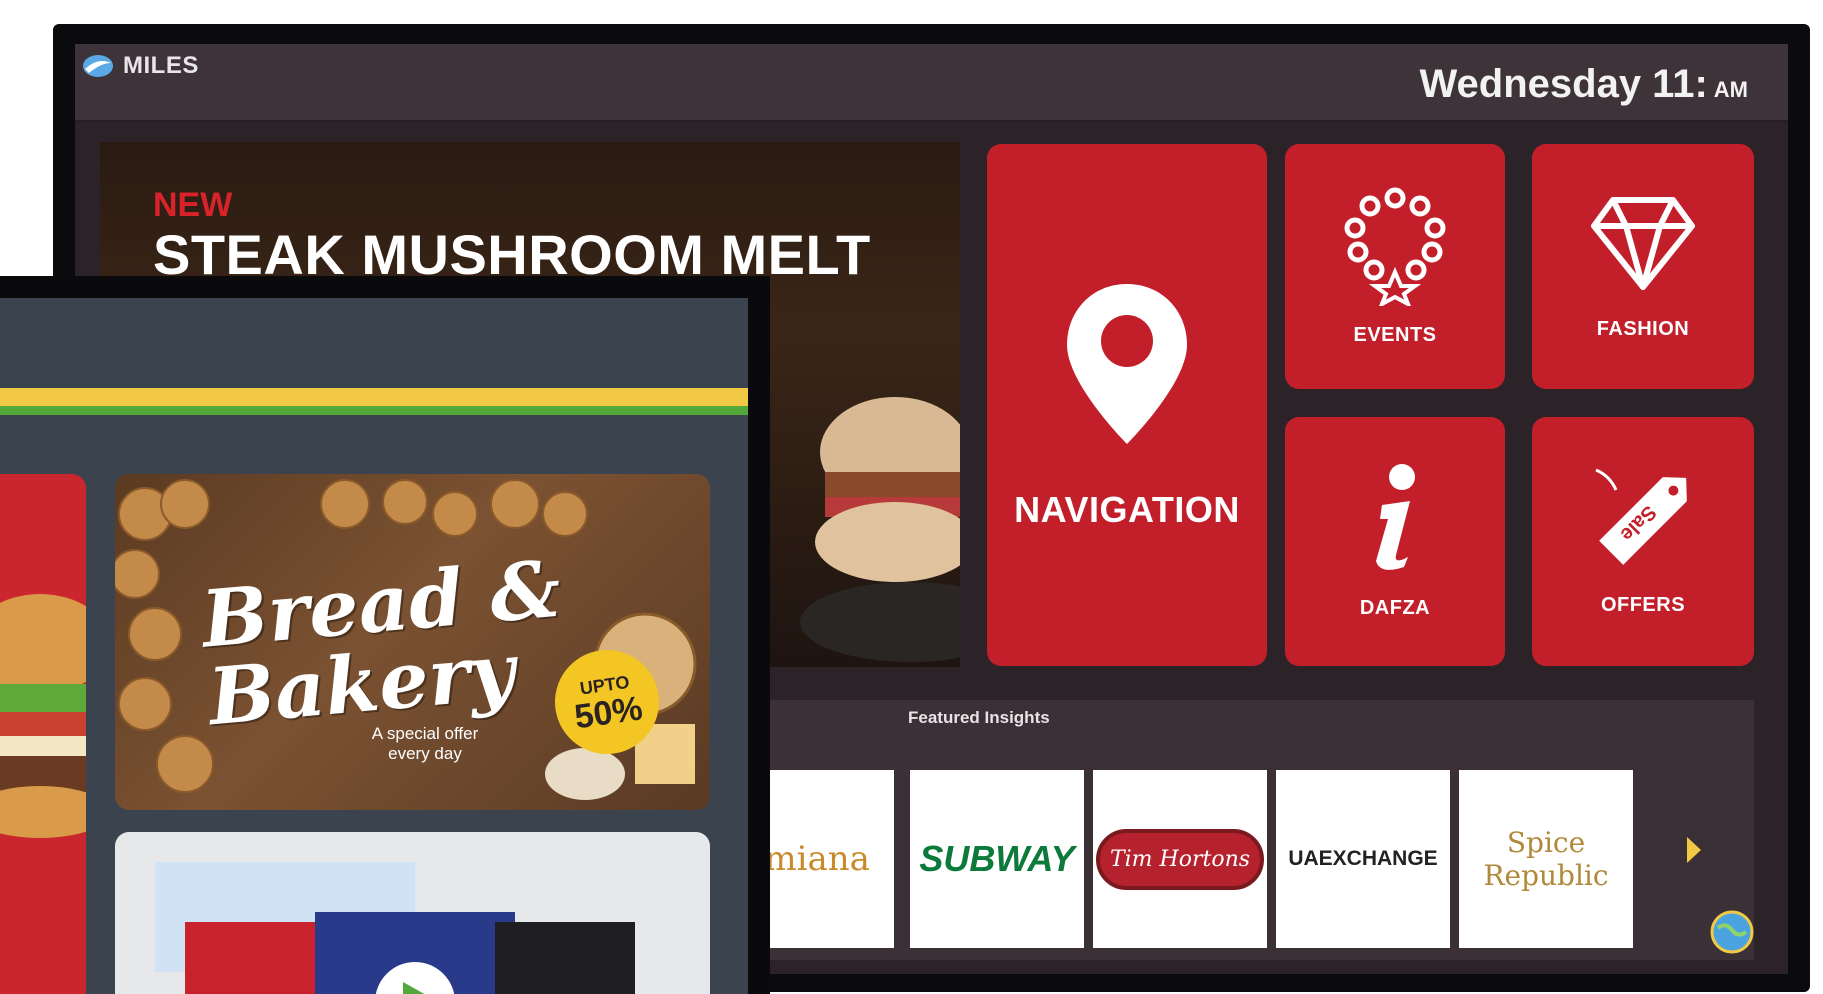  Describe the element at coordinates (1694, 850) in the screenshot. I see `next-arrow-icon` at that location.